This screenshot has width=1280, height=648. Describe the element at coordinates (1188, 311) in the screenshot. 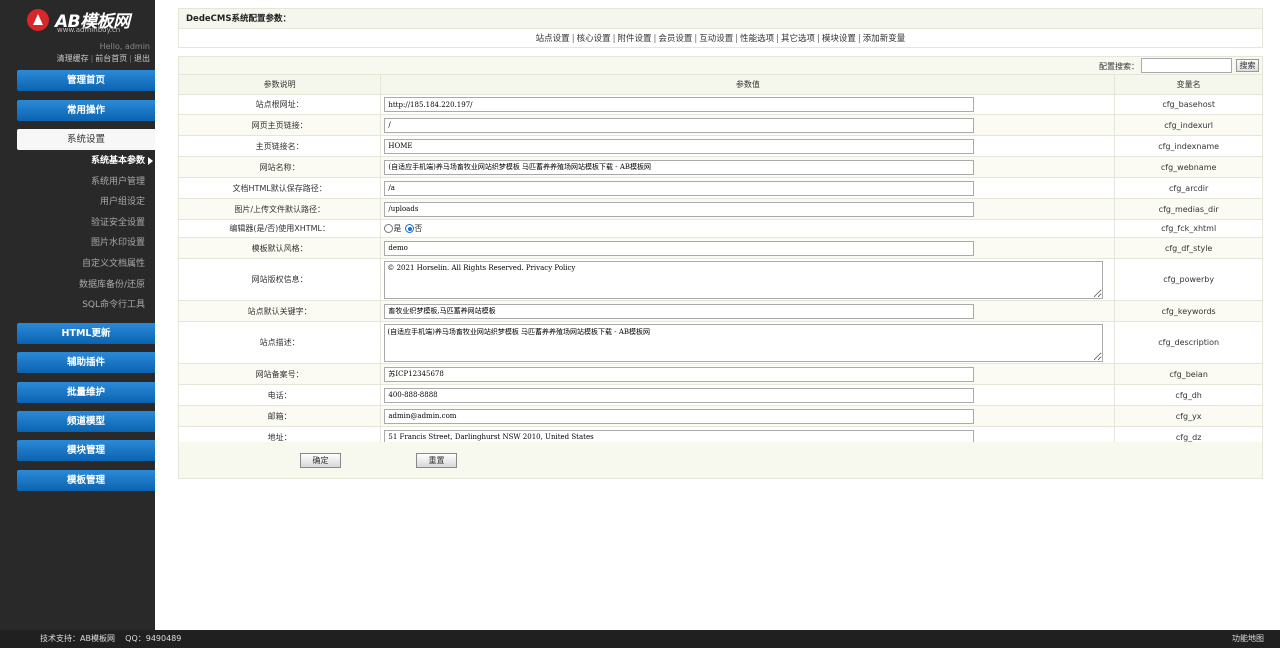

I see `variable-name: cfg_keywords` at that location.